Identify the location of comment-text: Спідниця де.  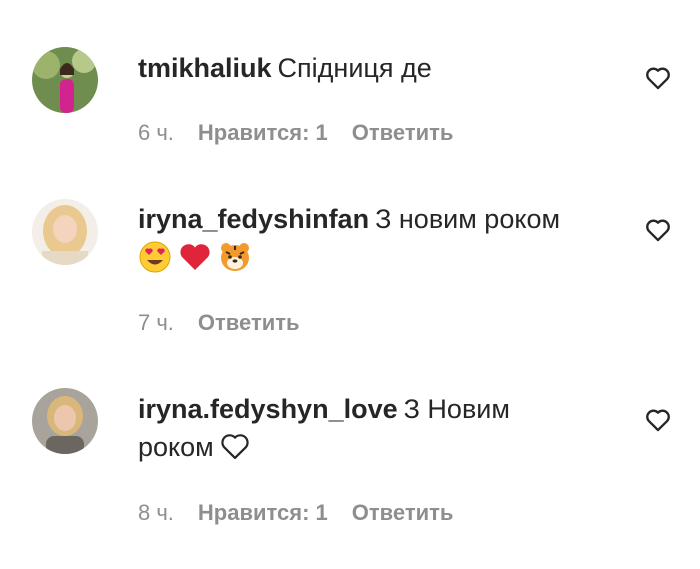
(354, 68).